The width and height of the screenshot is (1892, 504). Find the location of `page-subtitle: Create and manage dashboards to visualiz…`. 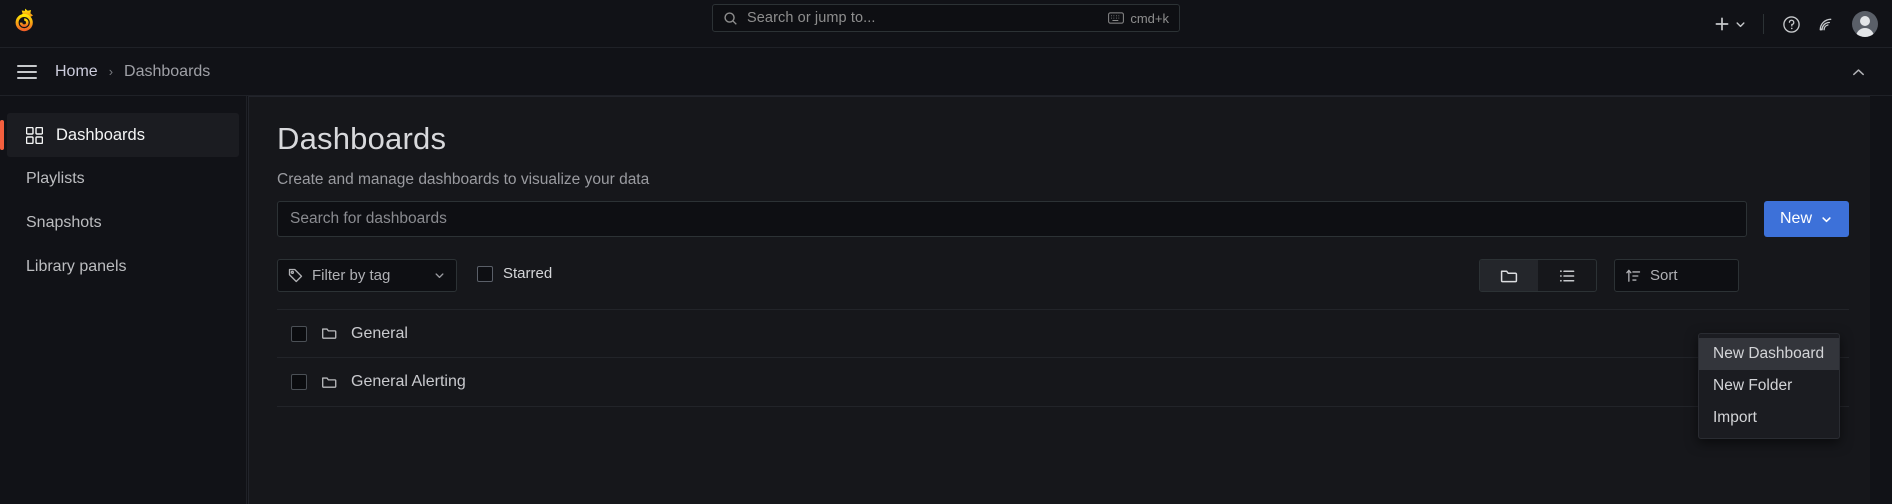

page-subtitle: Create and manage dashboards to visualiz… is located at coordinates (463, 179).